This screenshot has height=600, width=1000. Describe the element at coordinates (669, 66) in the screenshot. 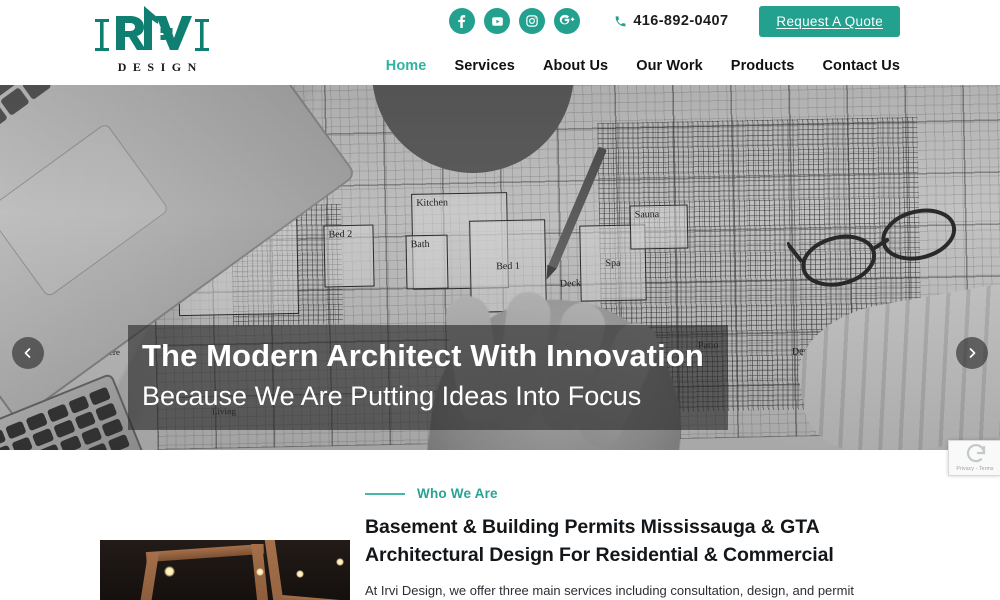

I see `nav-item-our-work: Our Work` at that location.